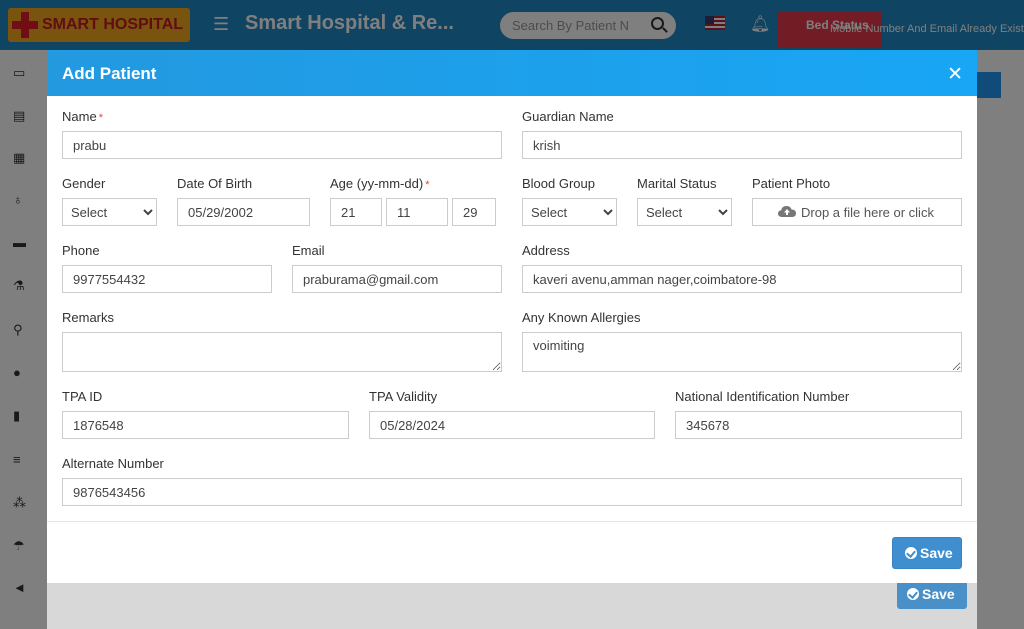 This screenshot has width=1024, height=629. What do you see at coordinates (581, 317) in the screenshot?
I see `allergies-label: Any Known Allergies` at bounding box center [581, 317].